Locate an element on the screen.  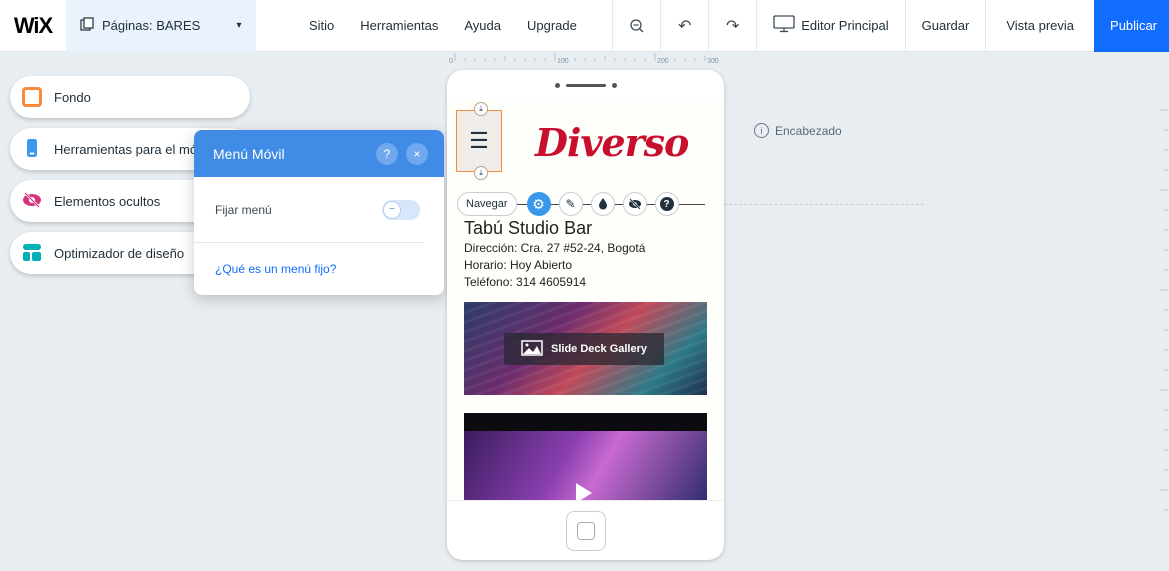
pages-icon is located at coordinates (87, 25).